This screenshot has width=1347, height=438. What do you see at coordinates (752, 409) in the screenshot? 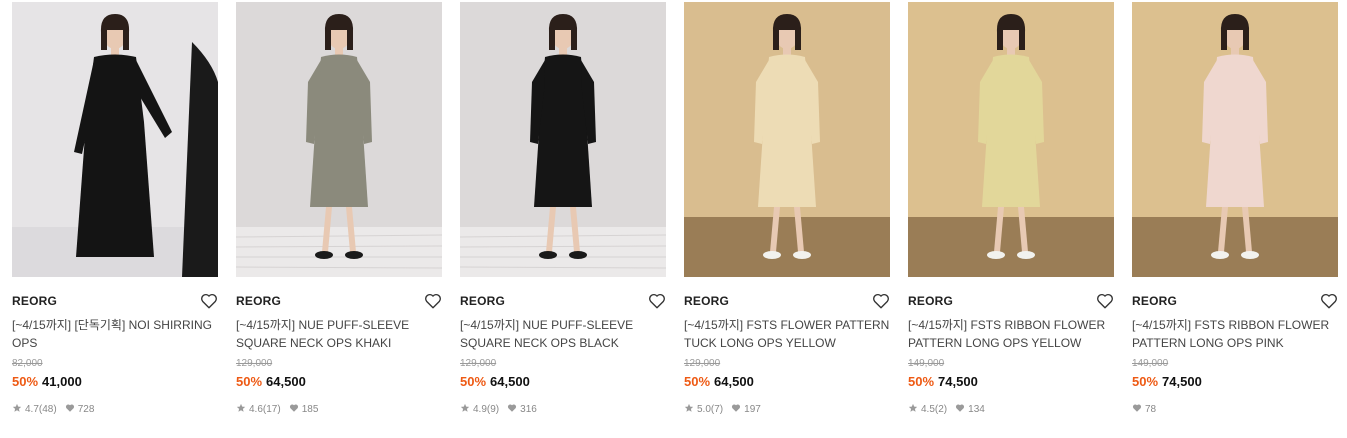
I see `like-count: 197` at bounding box center [752, 409].